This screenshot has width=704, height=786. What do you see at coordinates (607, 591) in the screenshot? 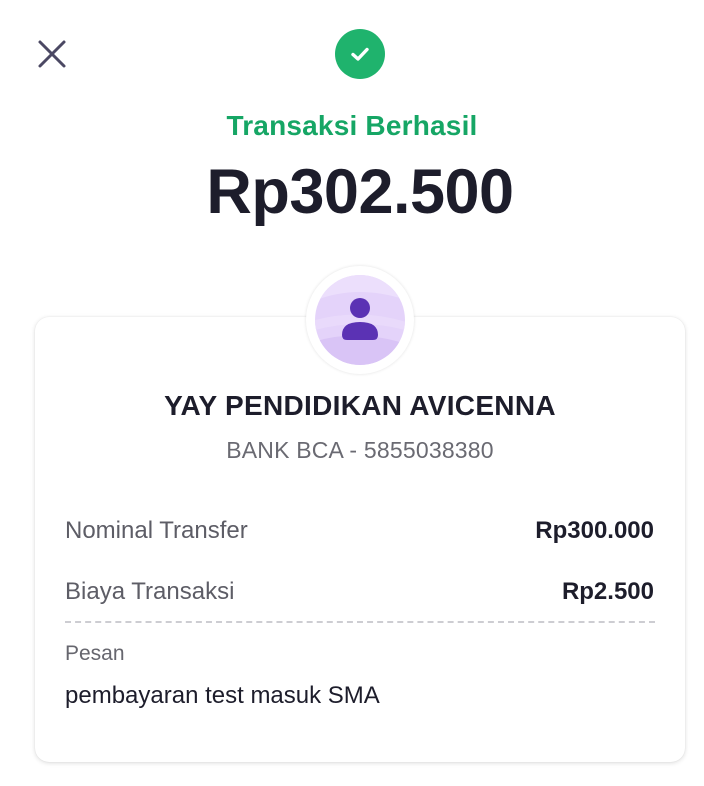
I see `transaction-fee-value: Rp2.500` at bounding box center [607, 591].